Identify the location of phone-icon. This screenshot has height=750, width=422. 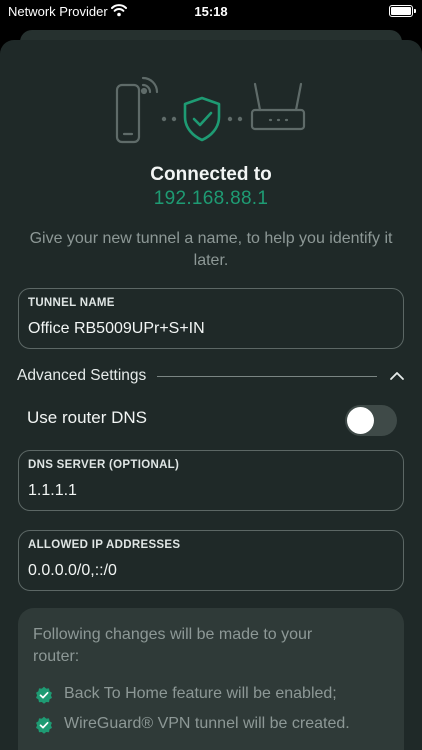
(137, 110).